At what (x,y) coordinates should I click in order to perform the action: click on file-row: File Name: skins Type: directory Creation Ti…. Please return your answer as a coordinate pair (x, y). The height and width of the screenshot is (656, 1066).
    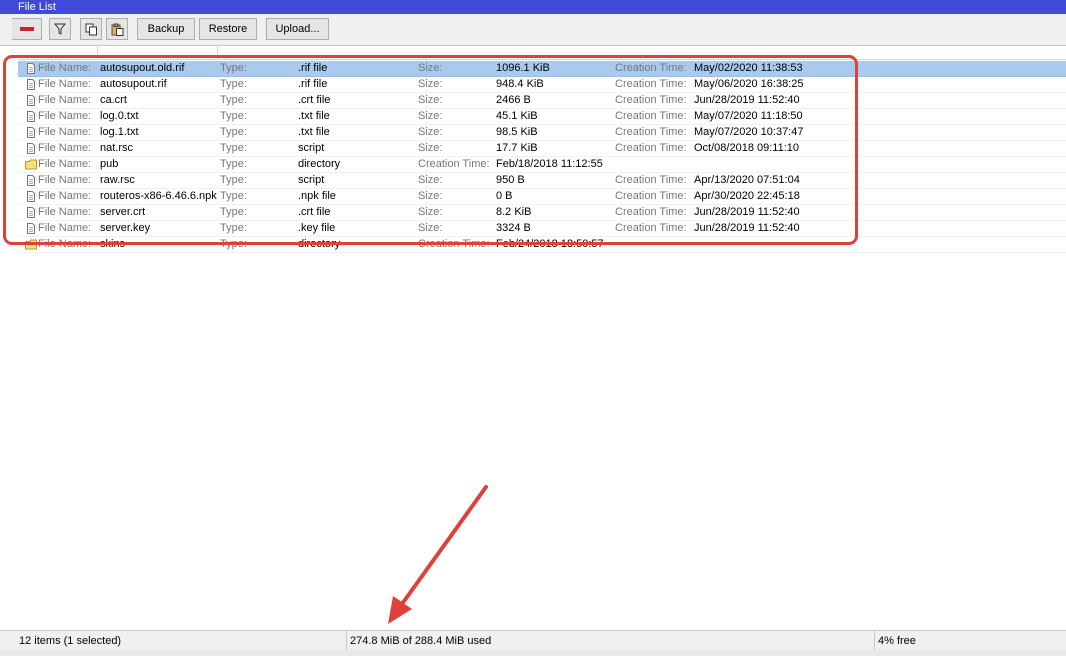
    Looking at the image, I should click on (542, 245).